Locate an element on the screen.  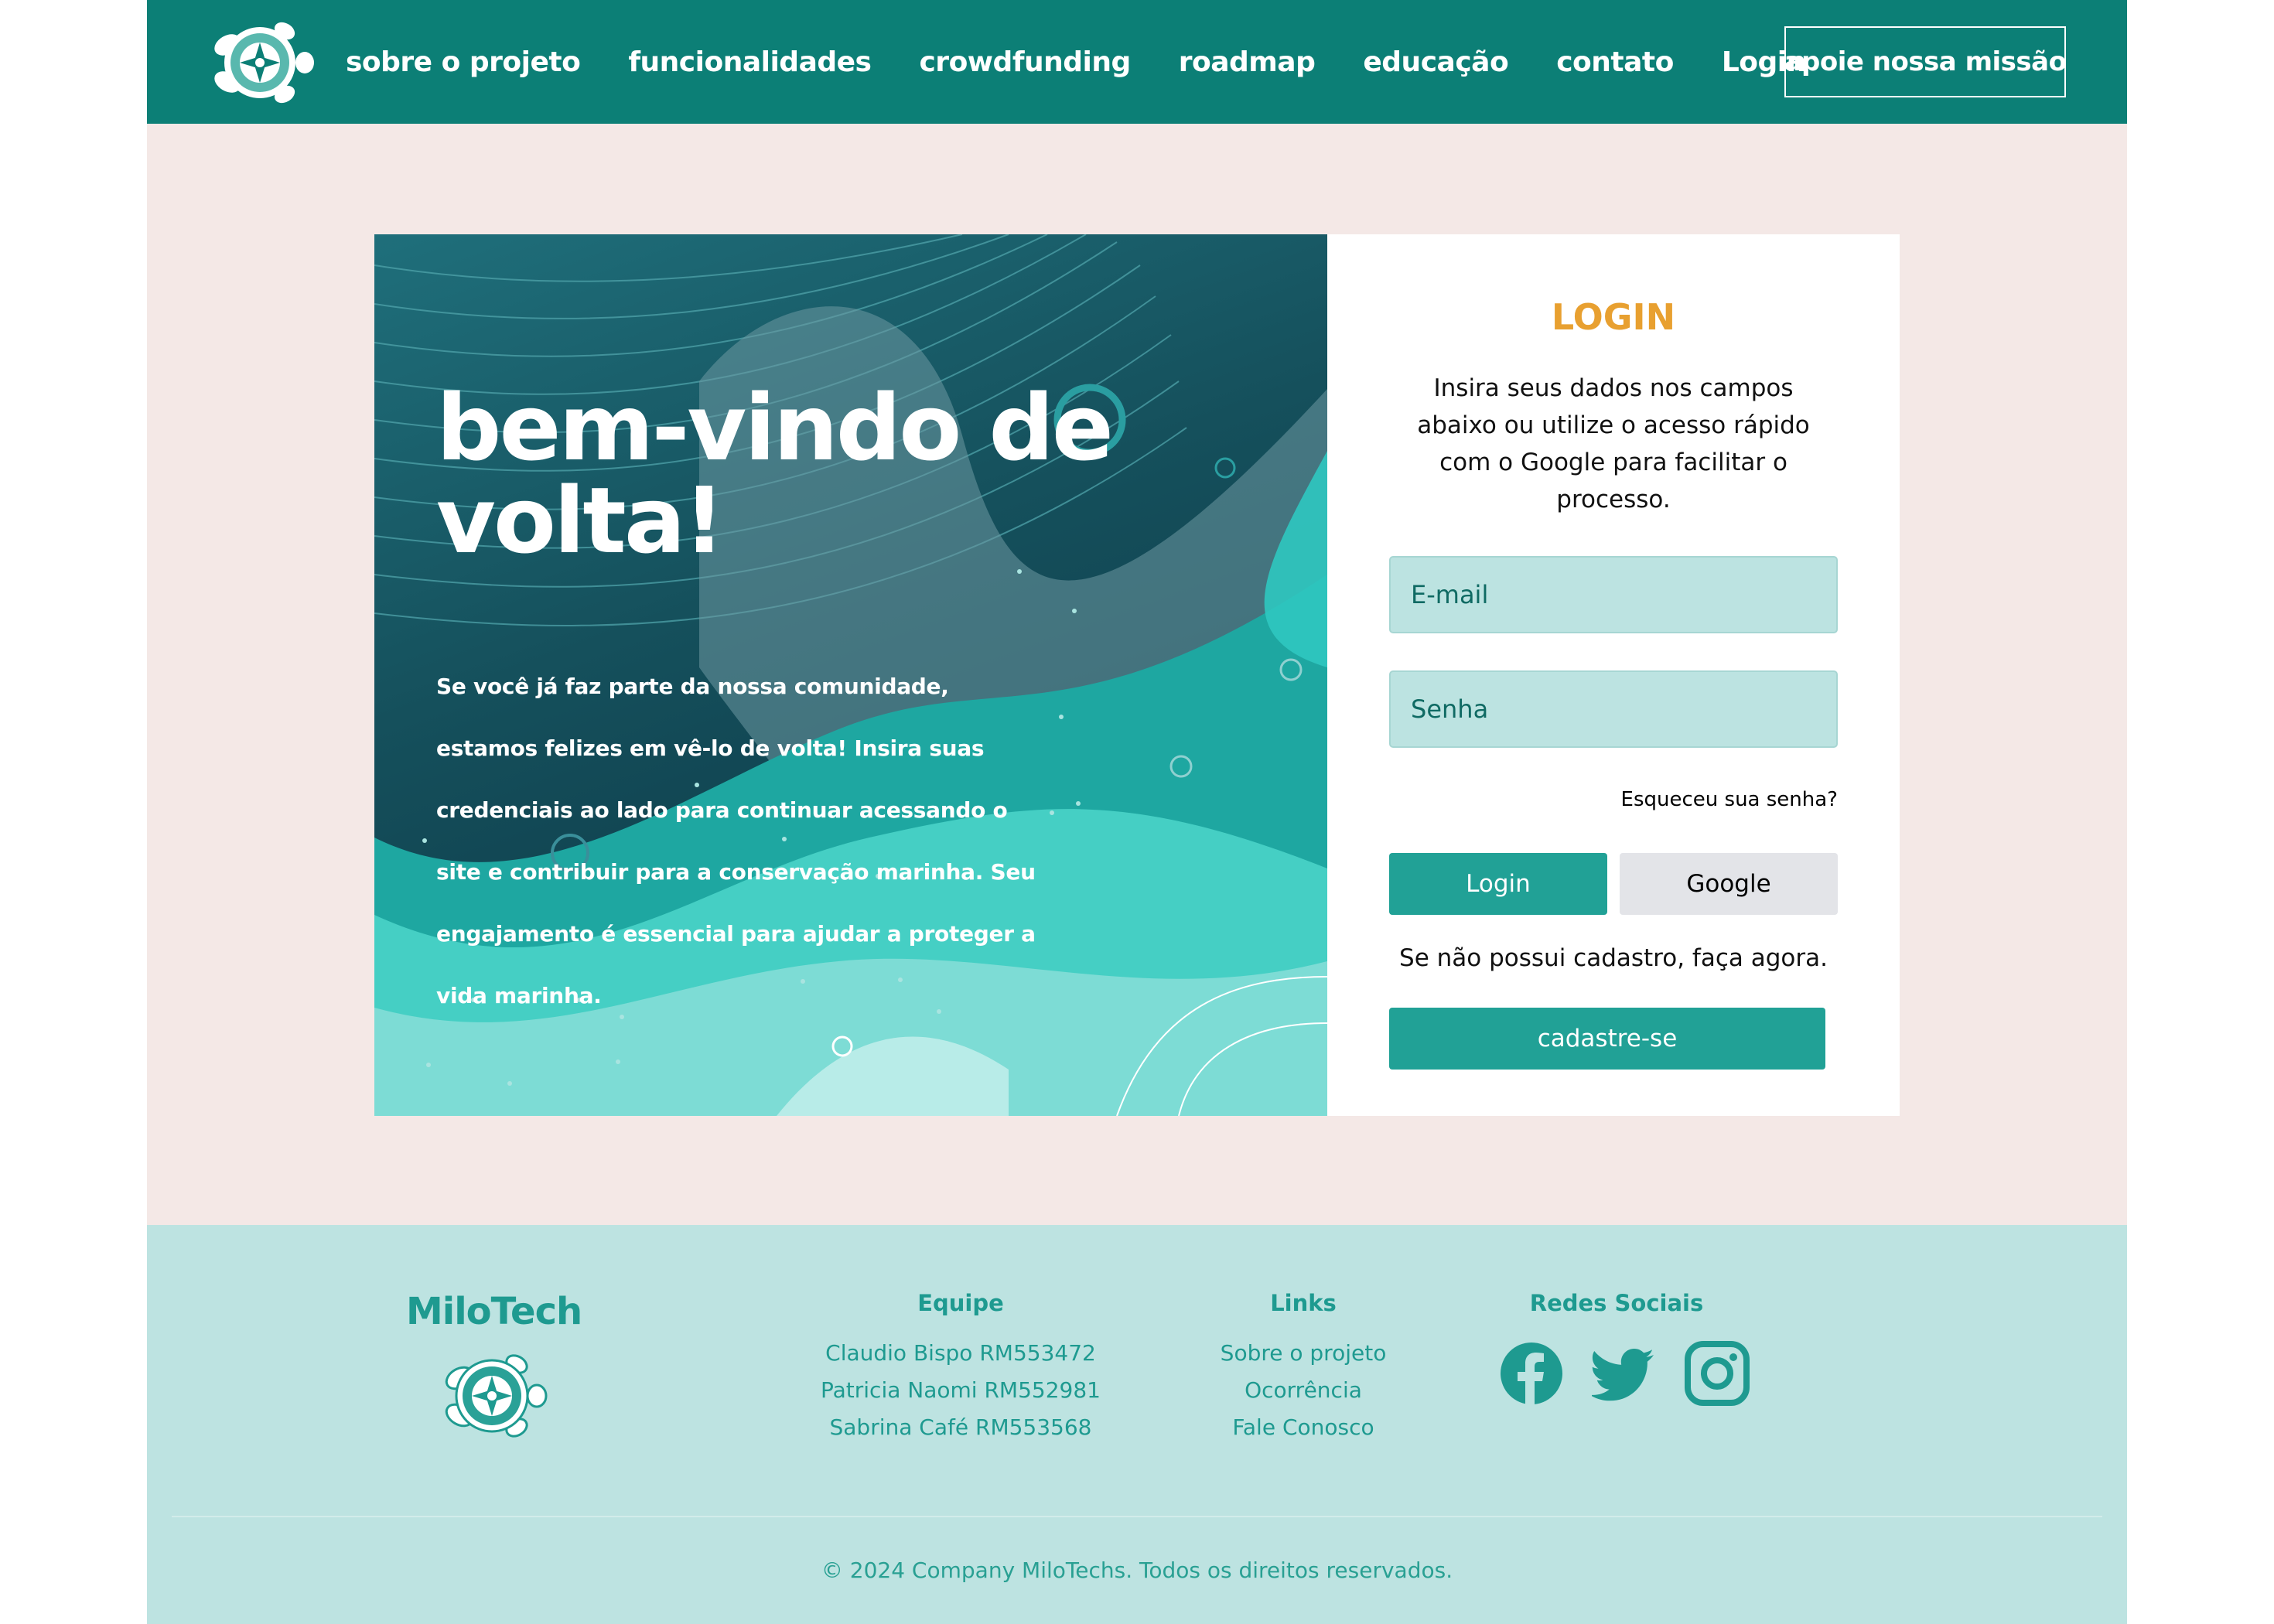
nav-crowdfunding: crowdfunding is located at coordinates (1025, 62).